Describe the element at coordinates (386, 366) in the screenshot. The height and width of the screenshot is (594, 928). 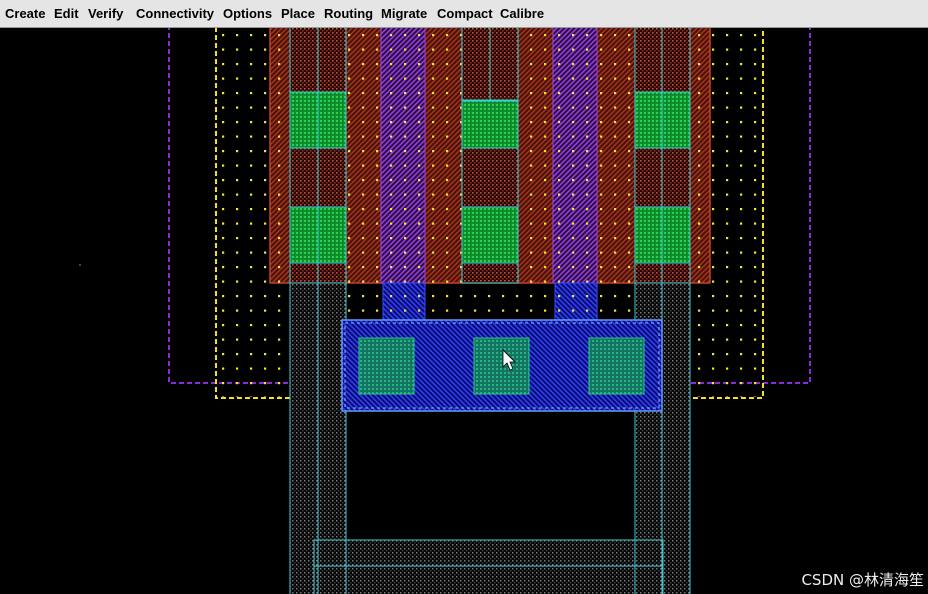
I see `teal-square-left` at that location.